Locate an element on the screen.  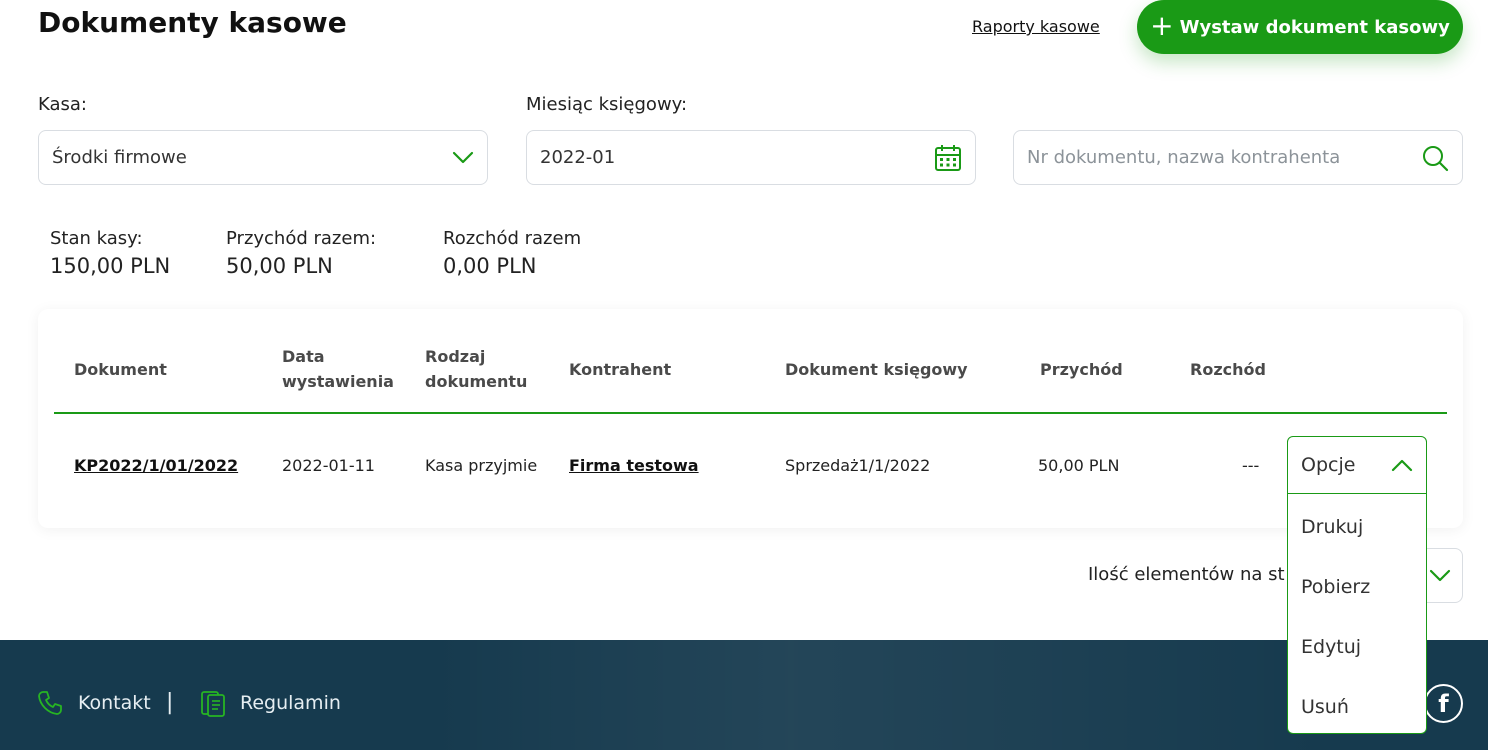
cell-expense: --- is located at coordinates (1251, 465).